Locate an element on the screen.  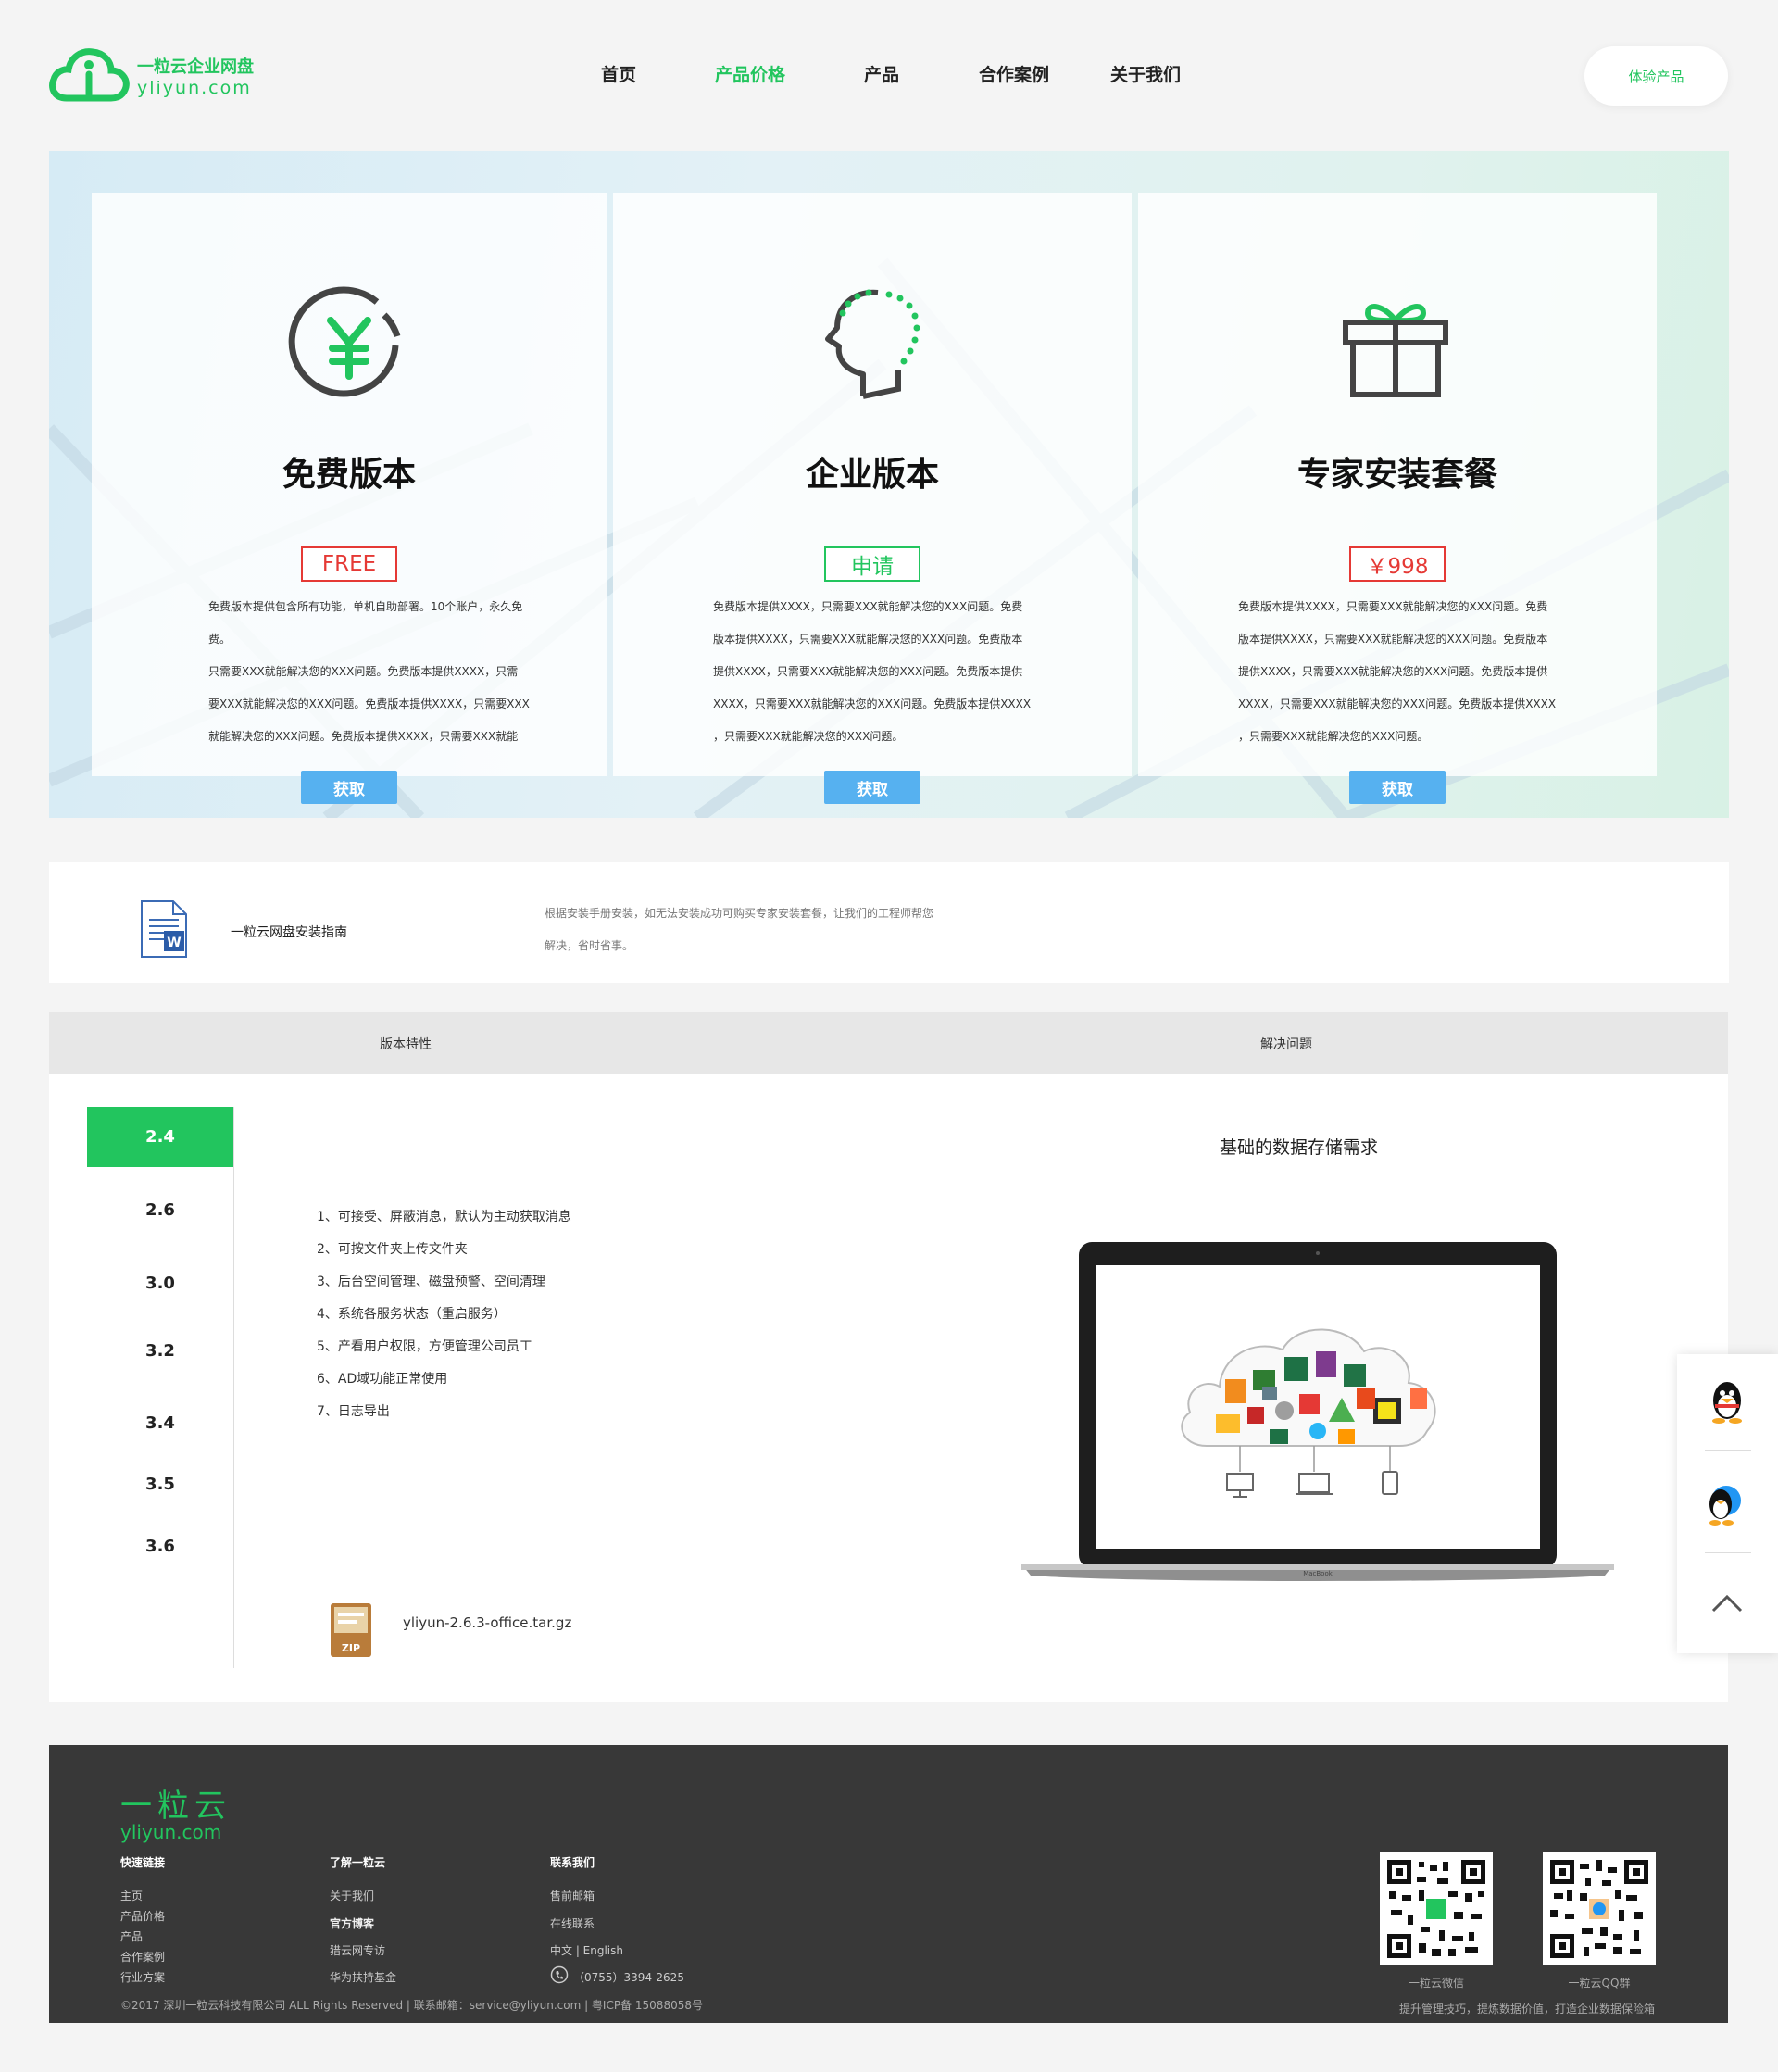
get-enterprise-button: 获取 is located at coordinates (872, 787).